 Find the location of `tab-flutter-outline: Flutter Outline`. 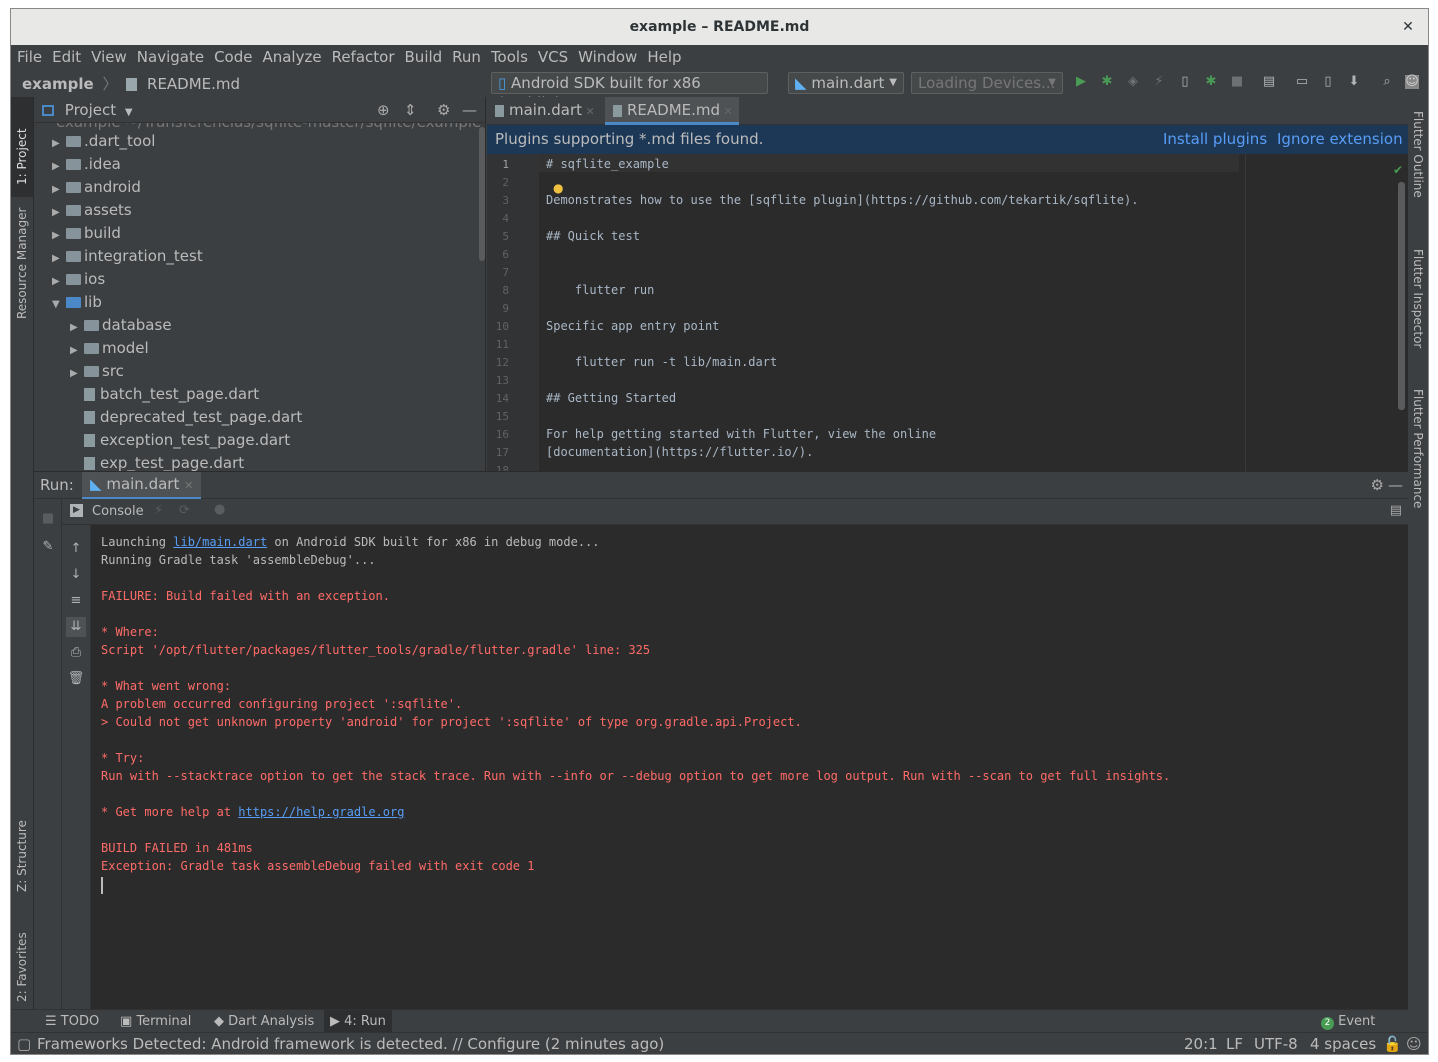

tab-flutter-outline: Flutter Outline is located at coordinates (1418, 154).